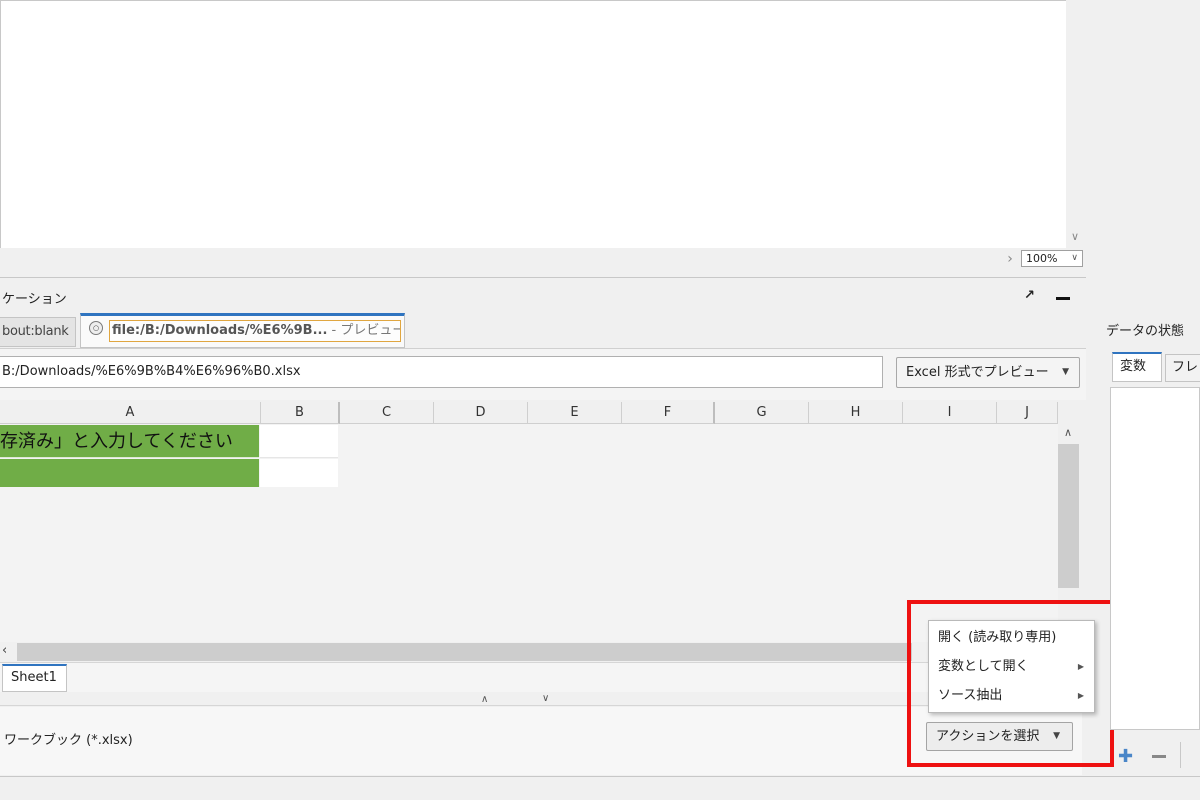 Image resolution: width=1200 pixels, height=800 pixels. What do you see at coordinates (441, 372) in the screenshot?
I see `file-path-input: B:/Downloads/%E6%9B%B4%E6%96%B0.xlsx` at bounding box center [441, 372].